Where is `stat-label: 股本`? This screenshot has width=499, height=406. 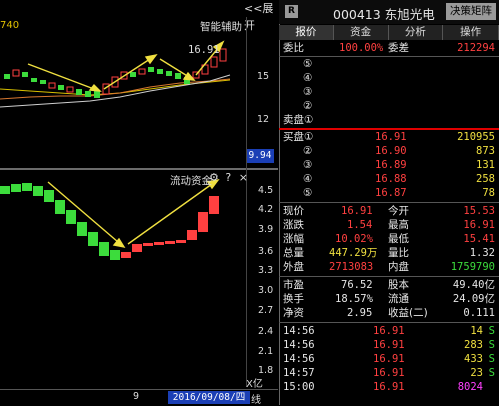
stat-label: 股本 is located at coordinates (398, 285).